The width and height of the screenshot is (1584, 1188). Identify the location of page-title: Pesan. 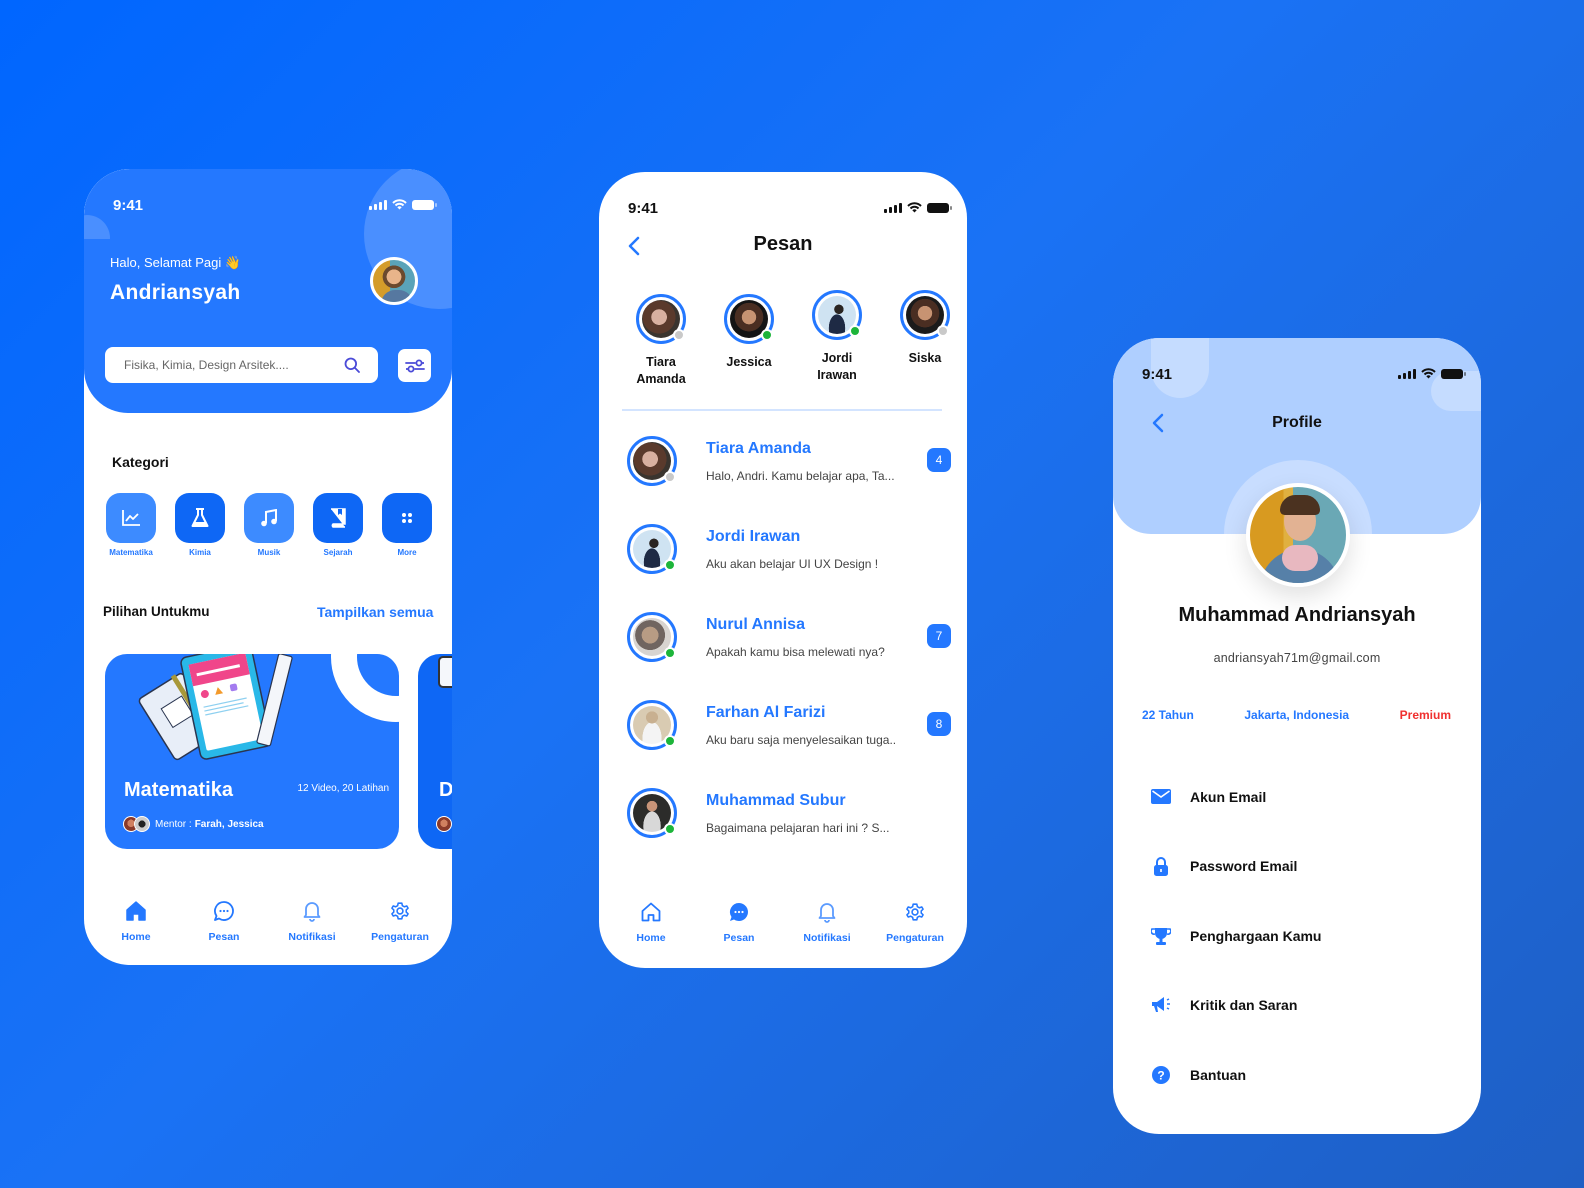
(783, 244).